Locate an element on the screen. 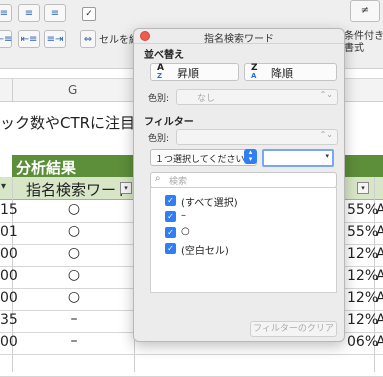 The image size is (383, 377). sort-color-label: 色別: is located at coordinates (159, 99).